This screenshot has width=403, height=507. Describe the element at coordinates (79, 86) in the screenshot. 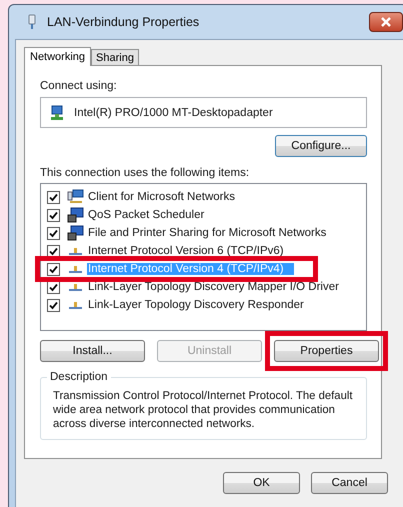

I see `connect-using-label: Connect using:` at that location.